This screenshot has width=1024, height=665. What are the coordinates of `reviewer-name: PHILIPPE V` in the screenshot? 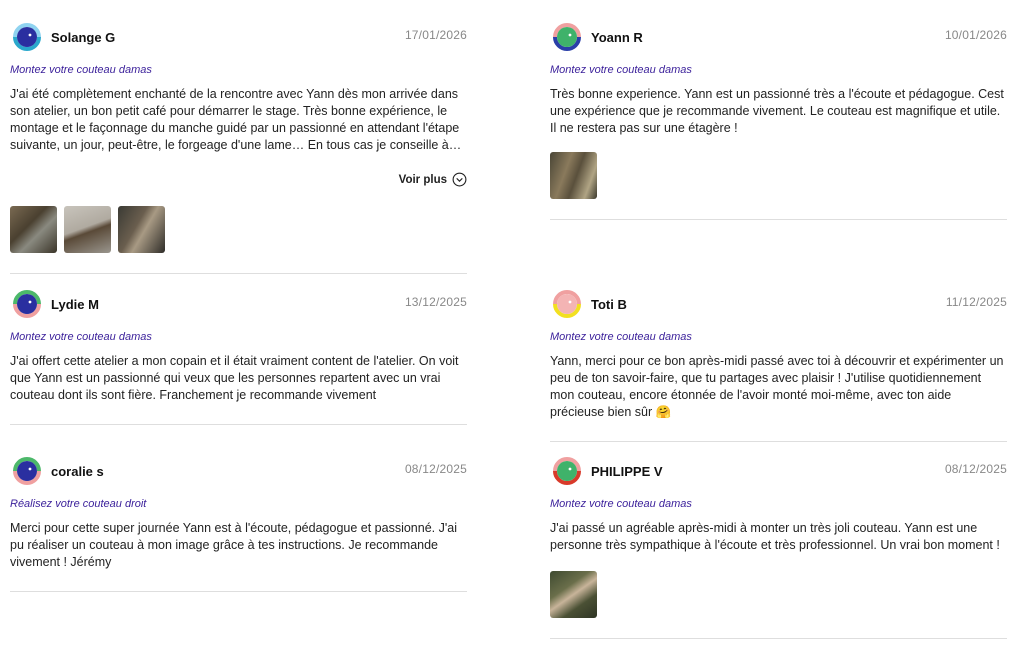 It's located at (627, 471).